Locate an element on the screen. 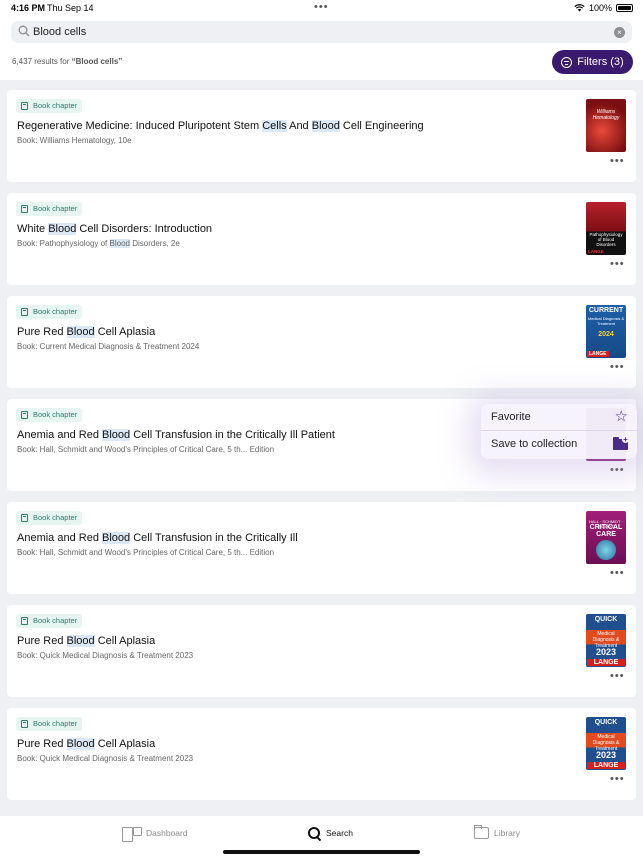 Image resolution: width=643 pixels, height=858 pixels. favorite-label: Favorite is located at coordinates (511, 417).